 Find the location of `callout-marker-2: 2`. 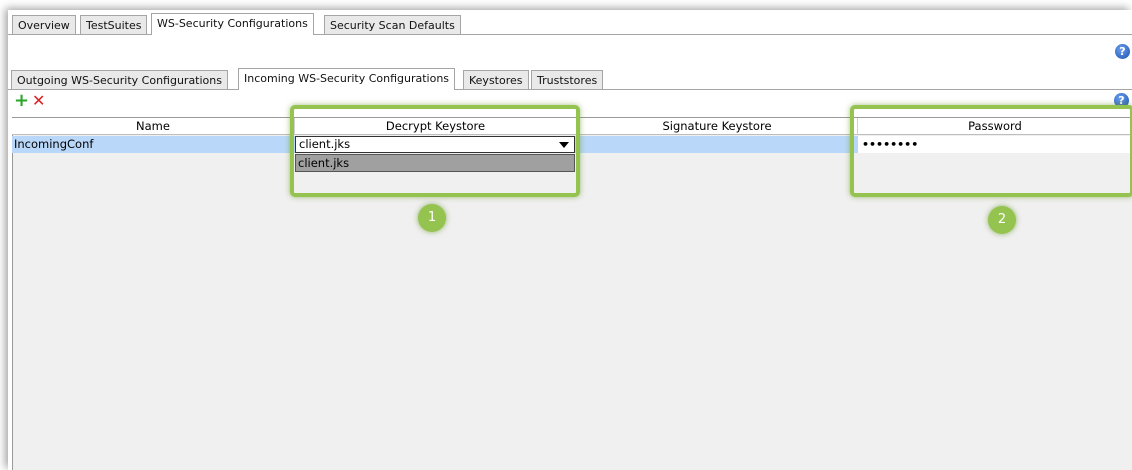

callout-marker-2: 2 is located at coordinates (1002, 220).